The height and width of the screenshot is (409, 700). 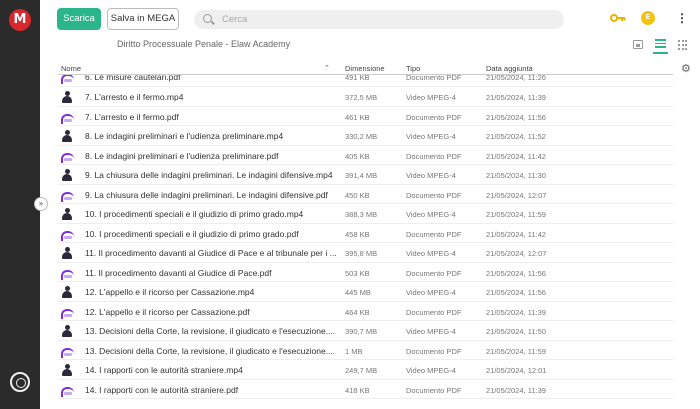 I want to click on active-view-indicator, so click(x=660, y=53).